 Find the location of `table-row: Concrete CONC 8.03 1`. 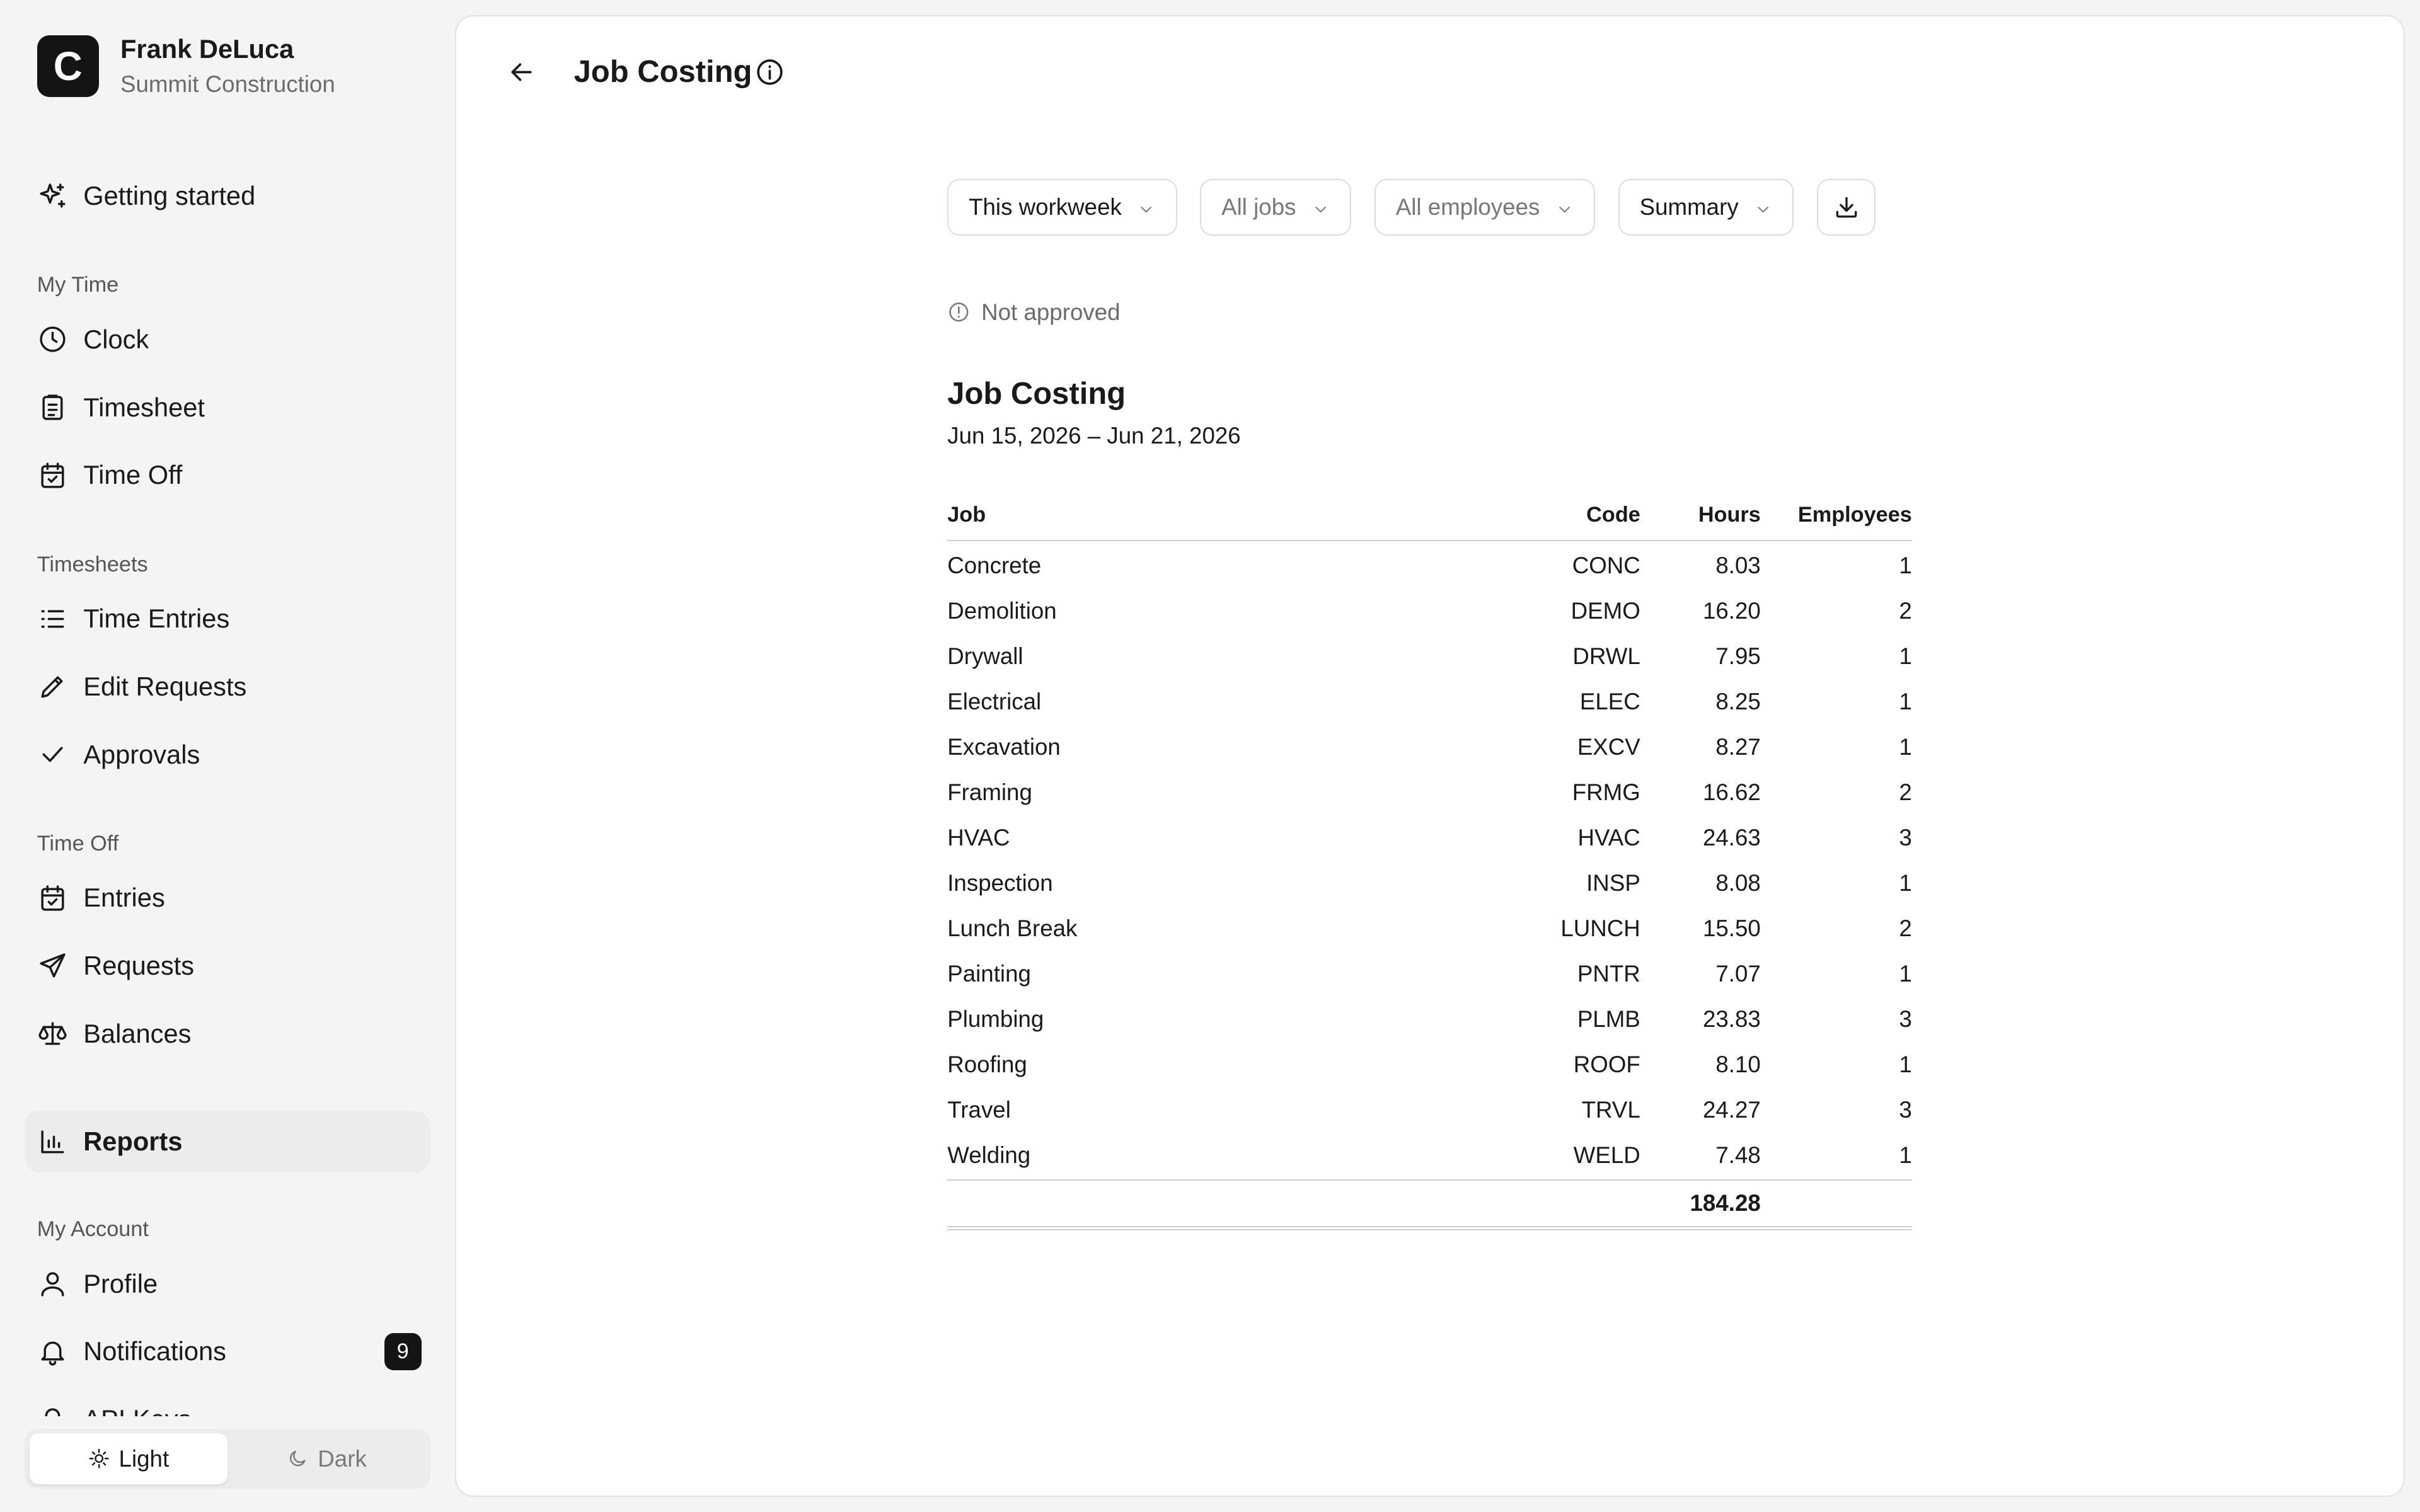

table-row: Concrete CONC 8.03 1 is located at coordinates (1430, 565).